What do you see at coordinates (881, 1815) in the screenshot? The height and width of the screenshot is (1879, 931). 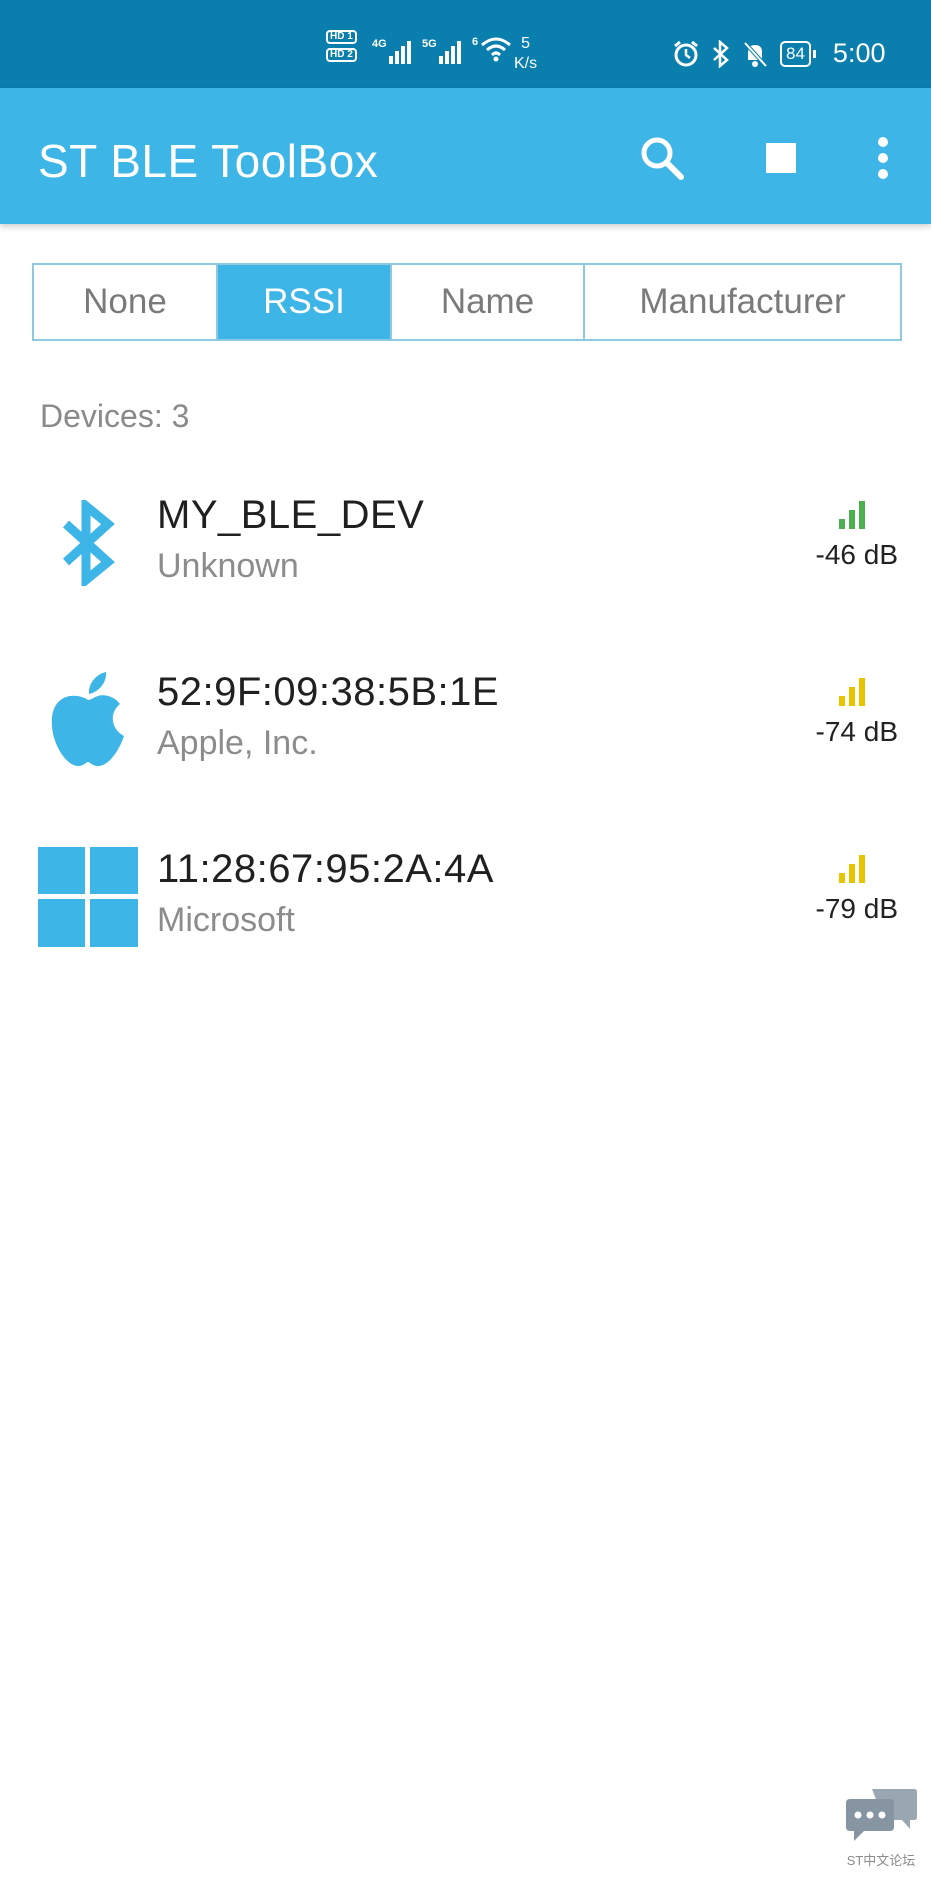 I see `chat-bubble-icon` at bounding box center [881, 1815].